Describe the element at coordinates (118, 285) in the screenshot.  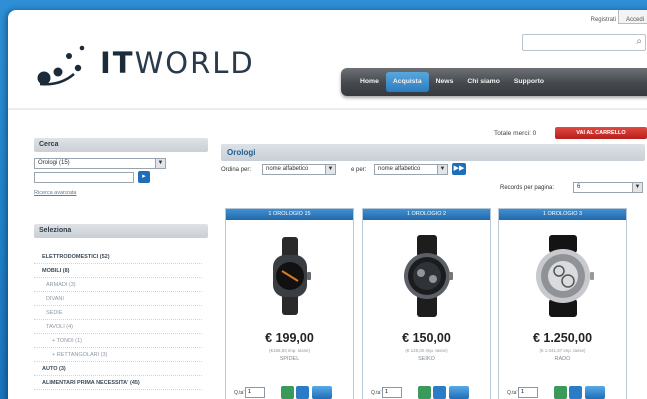
I see `category-item: ARMADI (3)` at that location.